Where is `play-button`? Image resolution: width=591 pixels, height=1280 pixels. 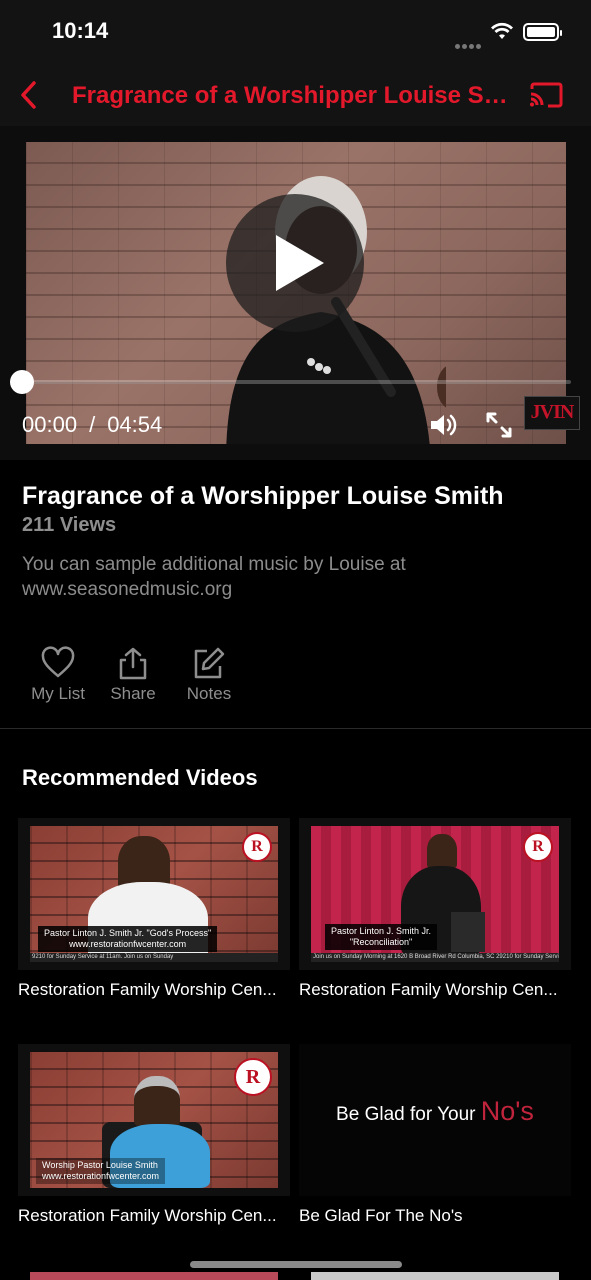 play-button is located at coordinates (295, 263).